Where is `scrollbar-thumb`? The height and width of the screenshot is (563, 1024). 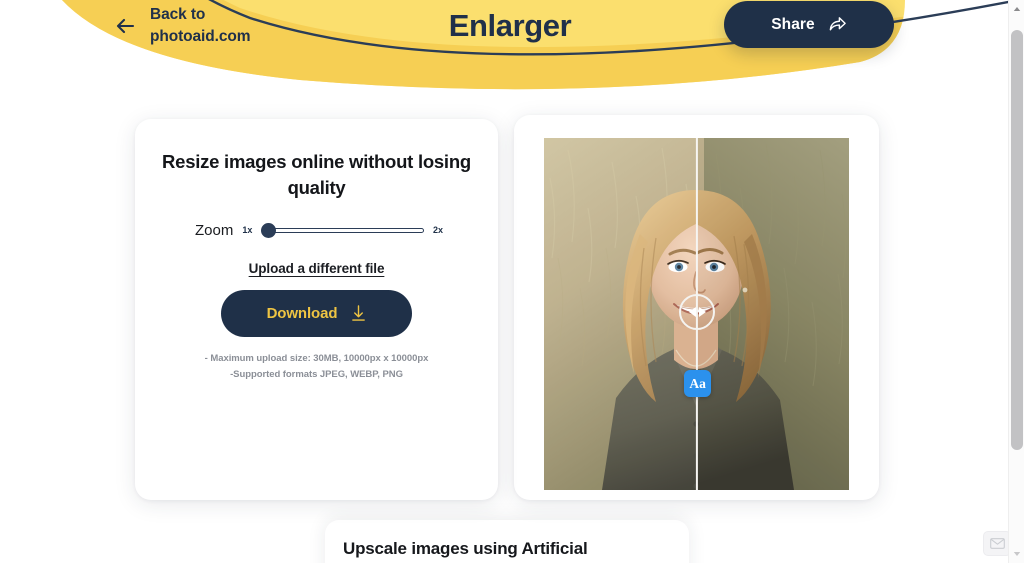
scrollbar-thumb is located at coordinates (1017, 240).